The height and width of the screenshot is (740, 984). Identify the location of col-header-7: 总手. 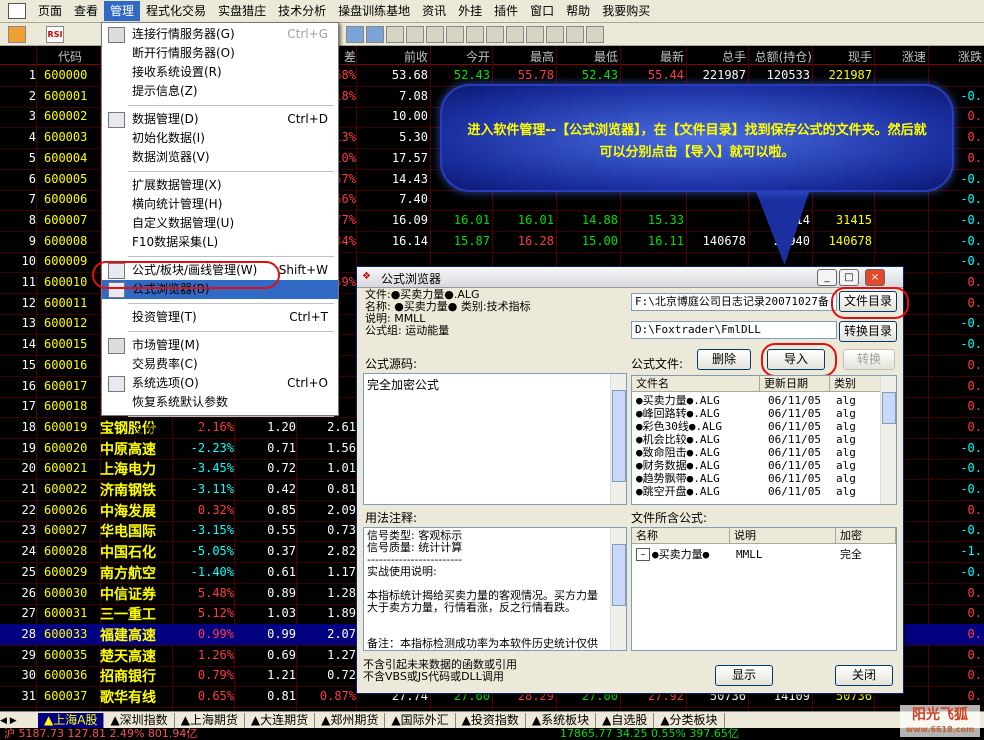
(717, 56).